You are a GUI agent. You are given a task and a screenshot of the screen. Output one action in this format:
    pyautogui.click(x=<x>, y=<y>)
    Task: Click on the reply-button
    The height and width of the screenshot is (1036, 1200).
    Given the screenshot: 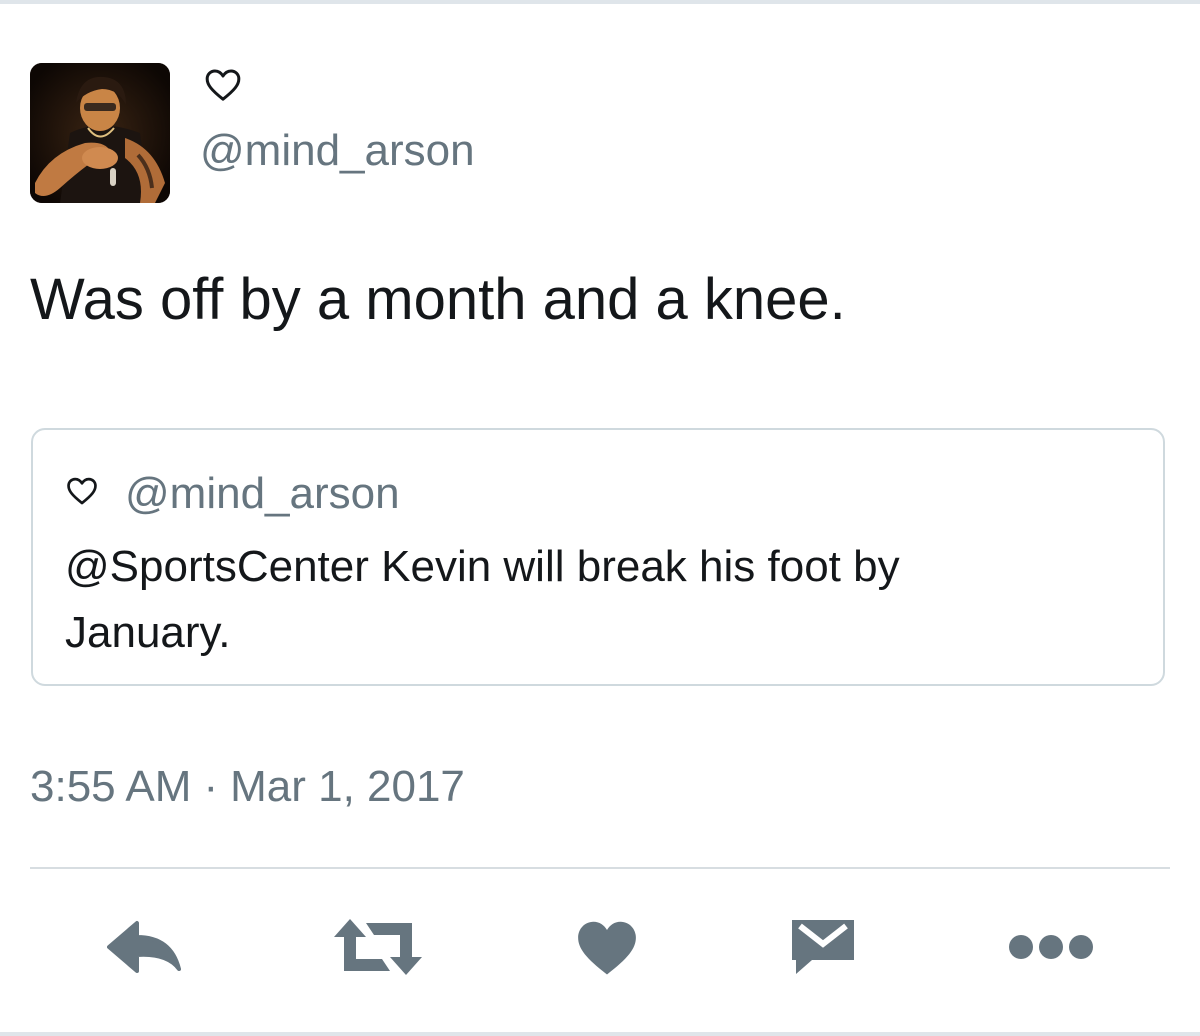 What is the action you would take?
    pyautogui.click(x=145, y=947)
    